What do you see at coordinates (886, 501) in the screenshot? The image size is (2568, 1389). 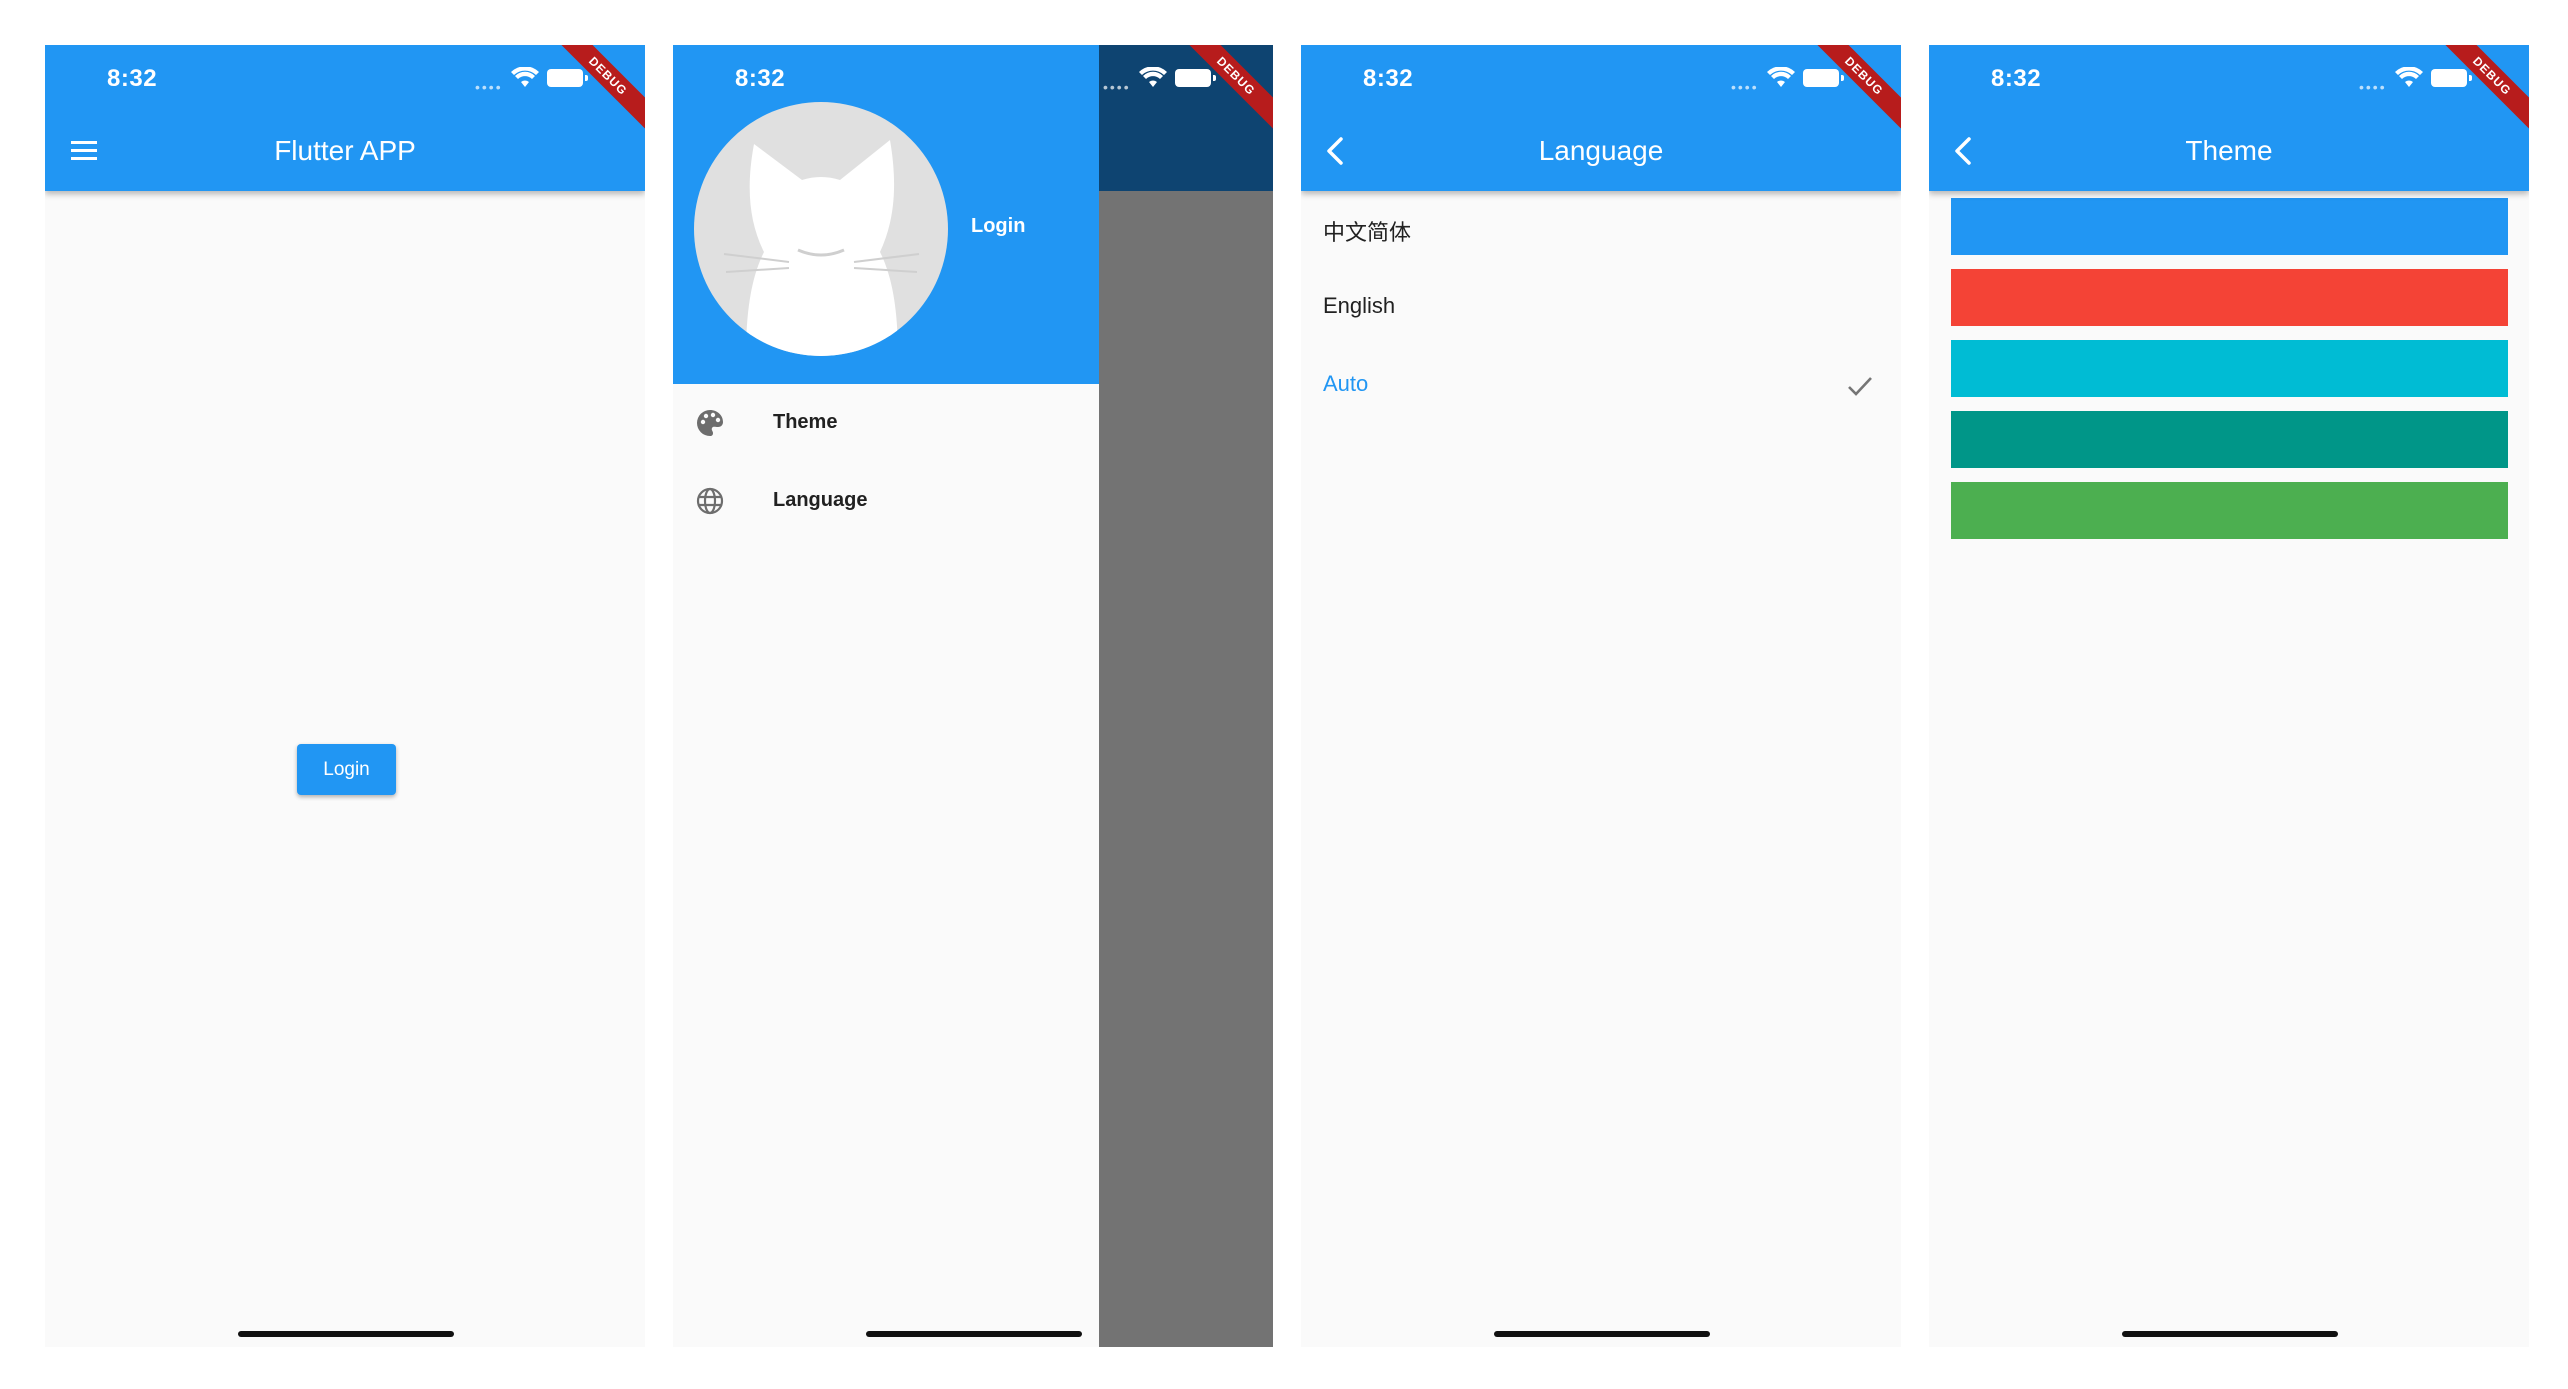 I see `drawer-item-language: Language` at bounding box center [886, 501].